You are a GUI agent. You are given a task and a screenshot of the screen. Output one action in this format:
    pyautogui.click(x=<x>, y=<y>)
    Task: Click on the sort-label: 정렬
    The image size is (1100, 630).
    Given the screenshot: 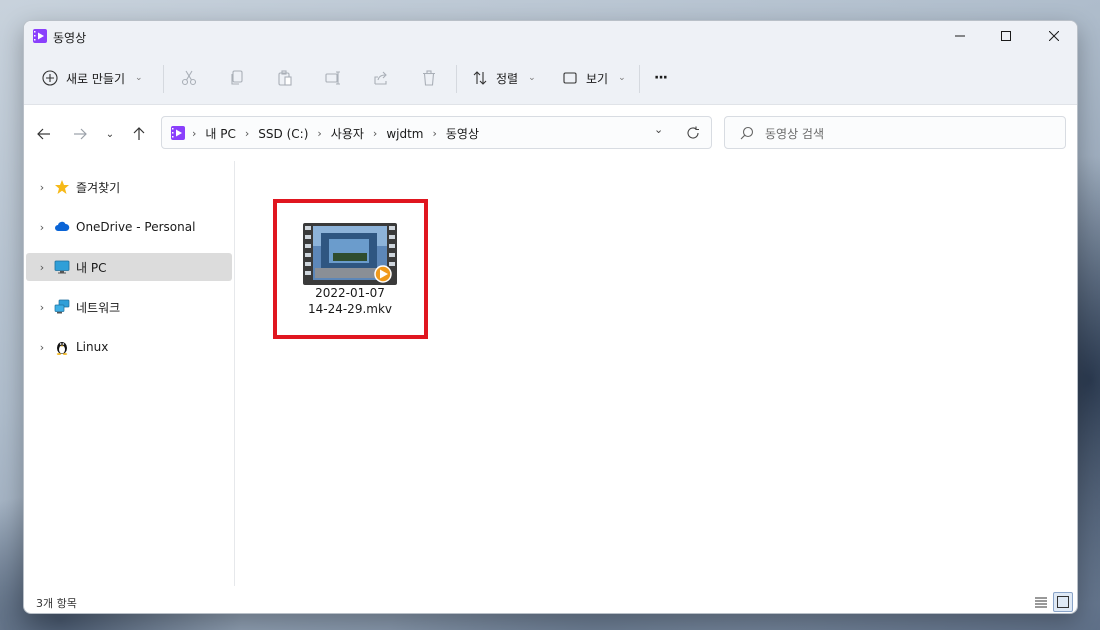 What is the action you would take?
    pyautogui.click(x=507, y=78)
    